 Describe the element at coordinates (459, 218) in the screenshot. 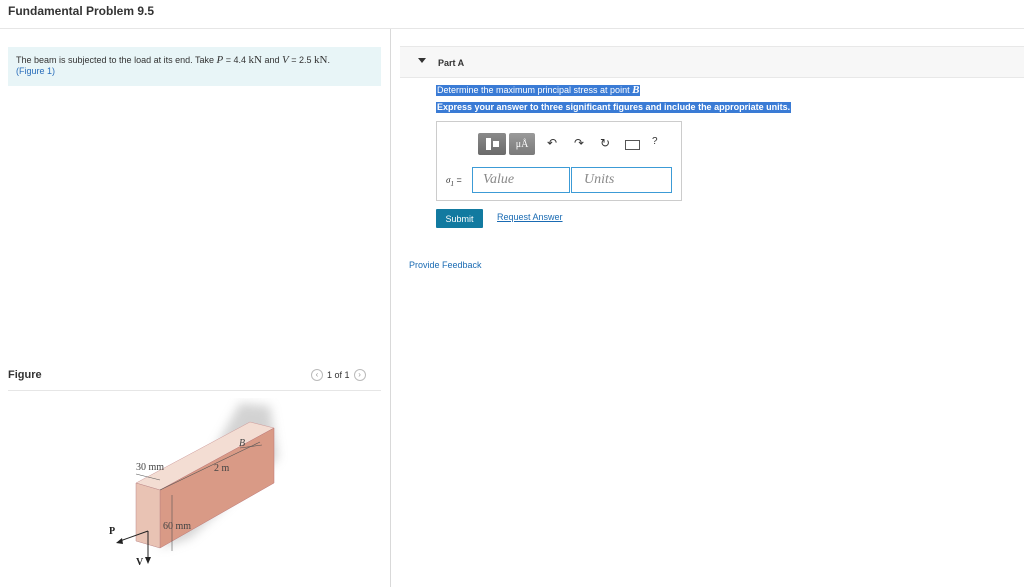

I see `submit-button: Submit` at that location.